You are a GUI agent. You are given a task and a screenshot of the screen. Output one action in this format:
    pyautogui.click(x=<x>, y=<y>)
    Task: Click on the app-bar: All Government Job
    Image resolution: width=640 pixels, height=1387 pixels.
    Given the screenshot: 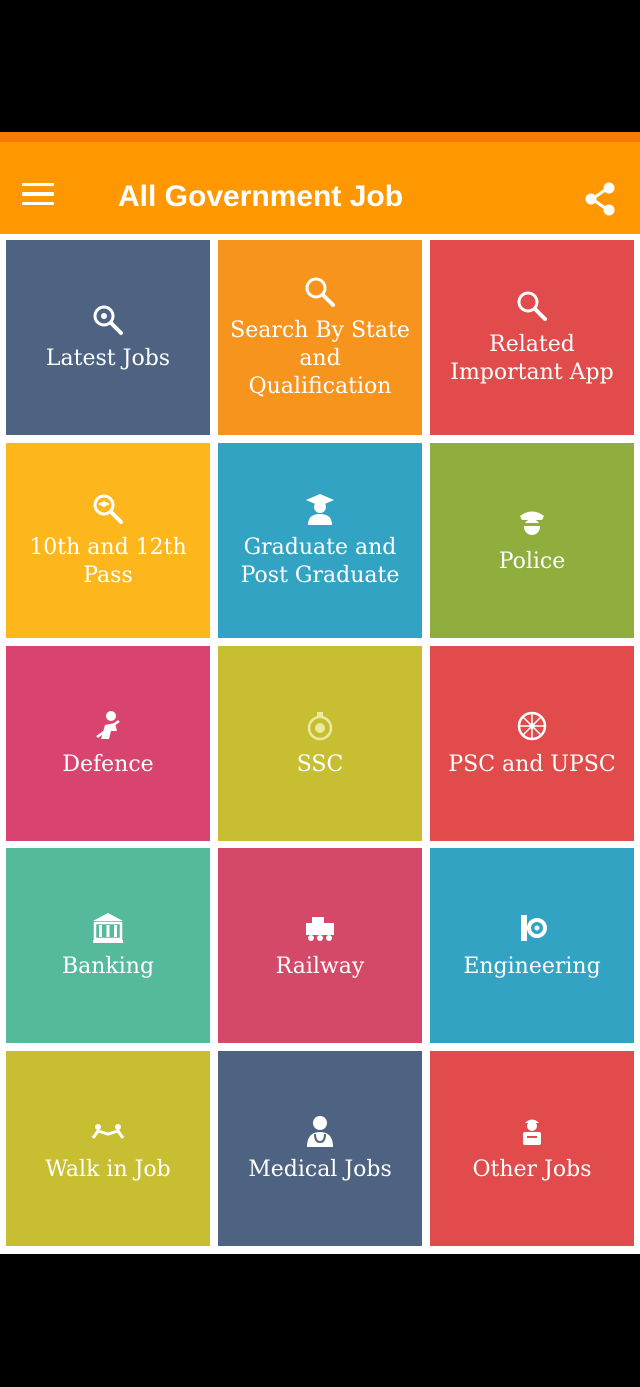 What is the action you would take?
    pyautogui.click(x=320, y=183)
    